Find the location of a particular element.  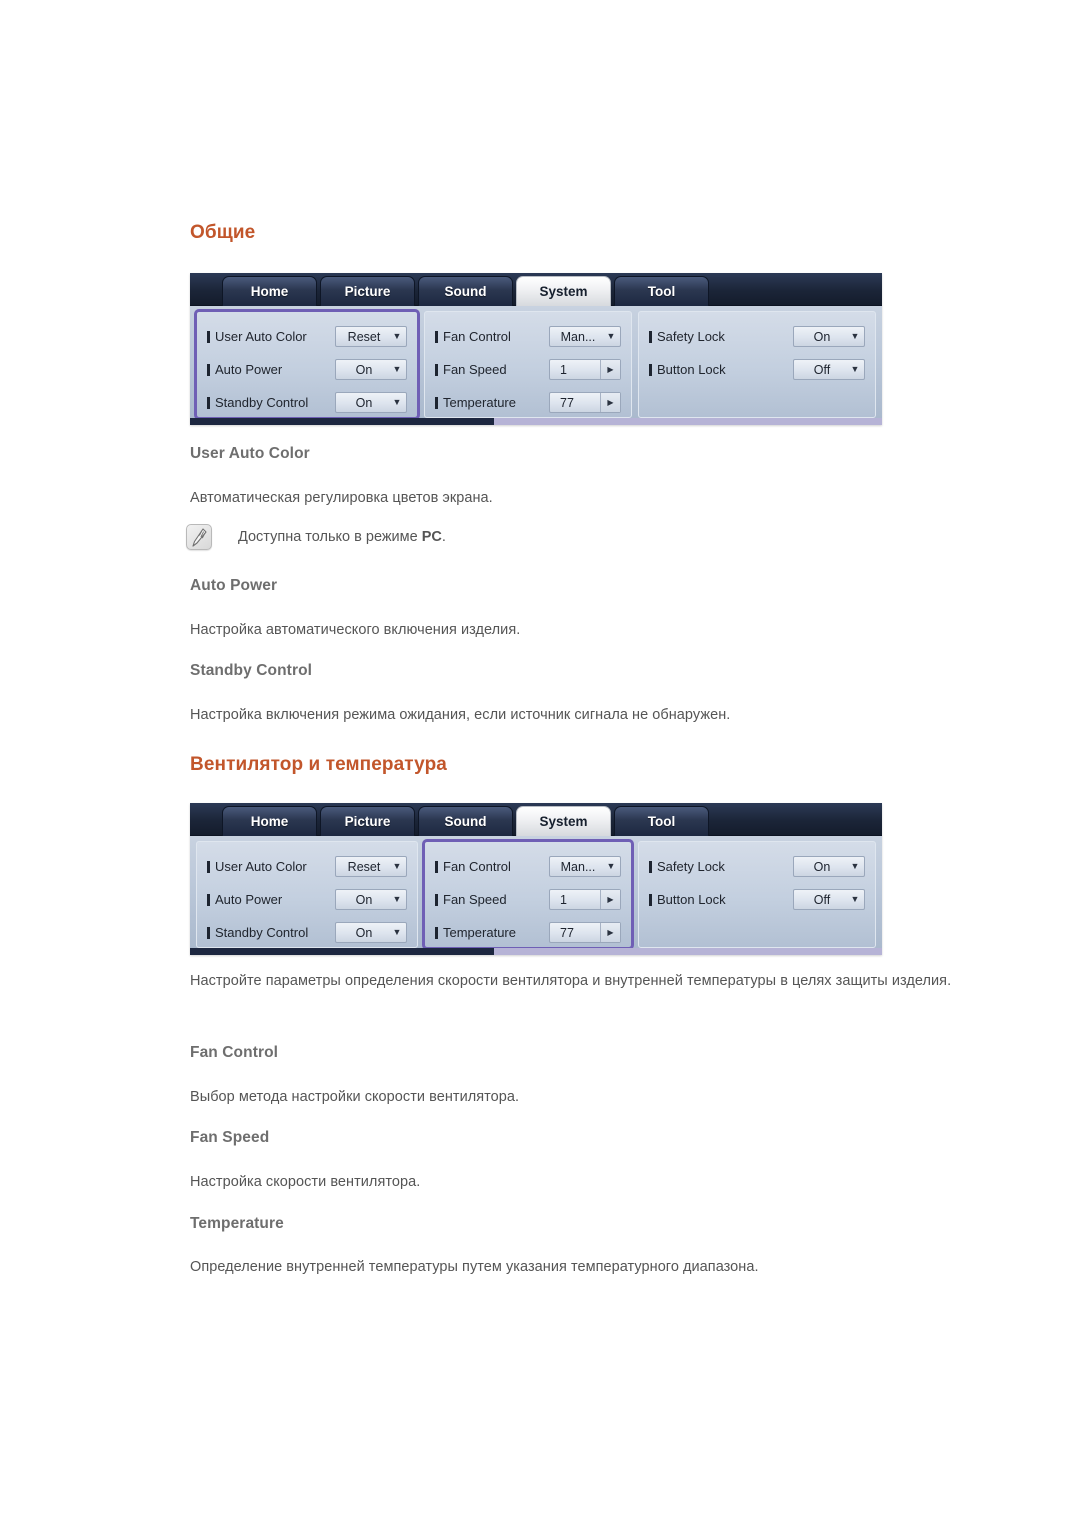

osd-setting-row: User Auto Color Reset ▼ is located at coordinates (307, 336).